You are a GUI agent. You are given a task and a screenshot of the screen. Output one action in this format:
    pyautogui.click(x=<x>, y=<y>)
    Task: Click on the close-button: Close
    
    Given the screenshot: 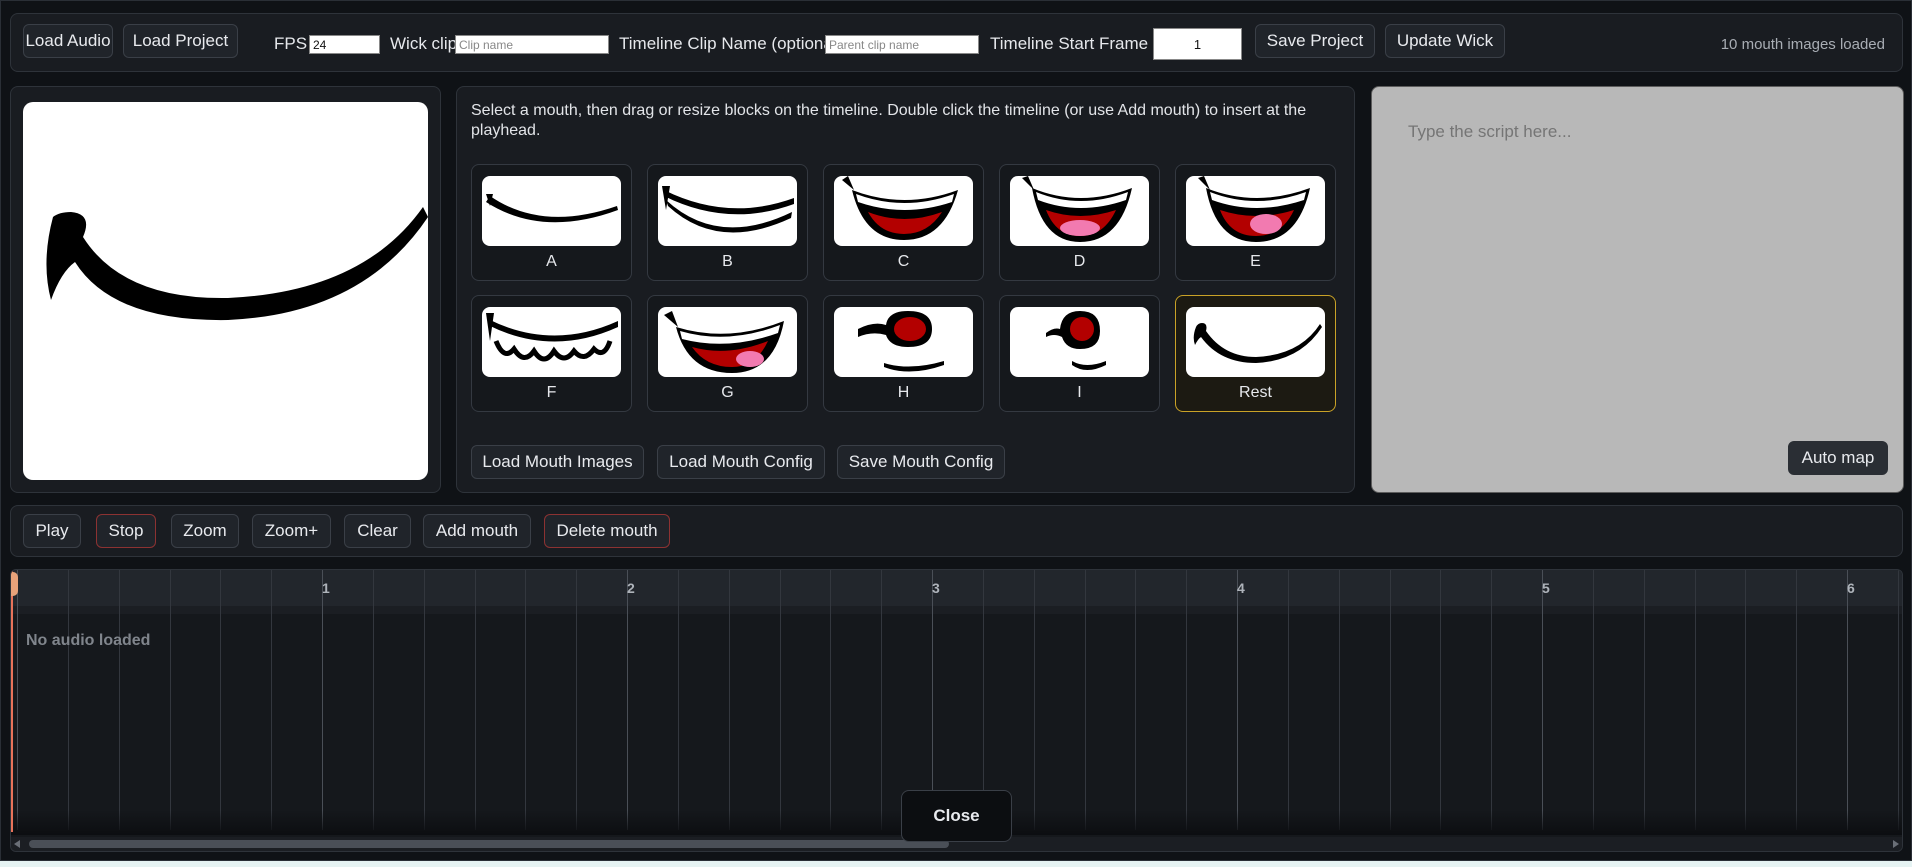 What is the action you would take?
    pyautogui.click(x=956, y=816)
    